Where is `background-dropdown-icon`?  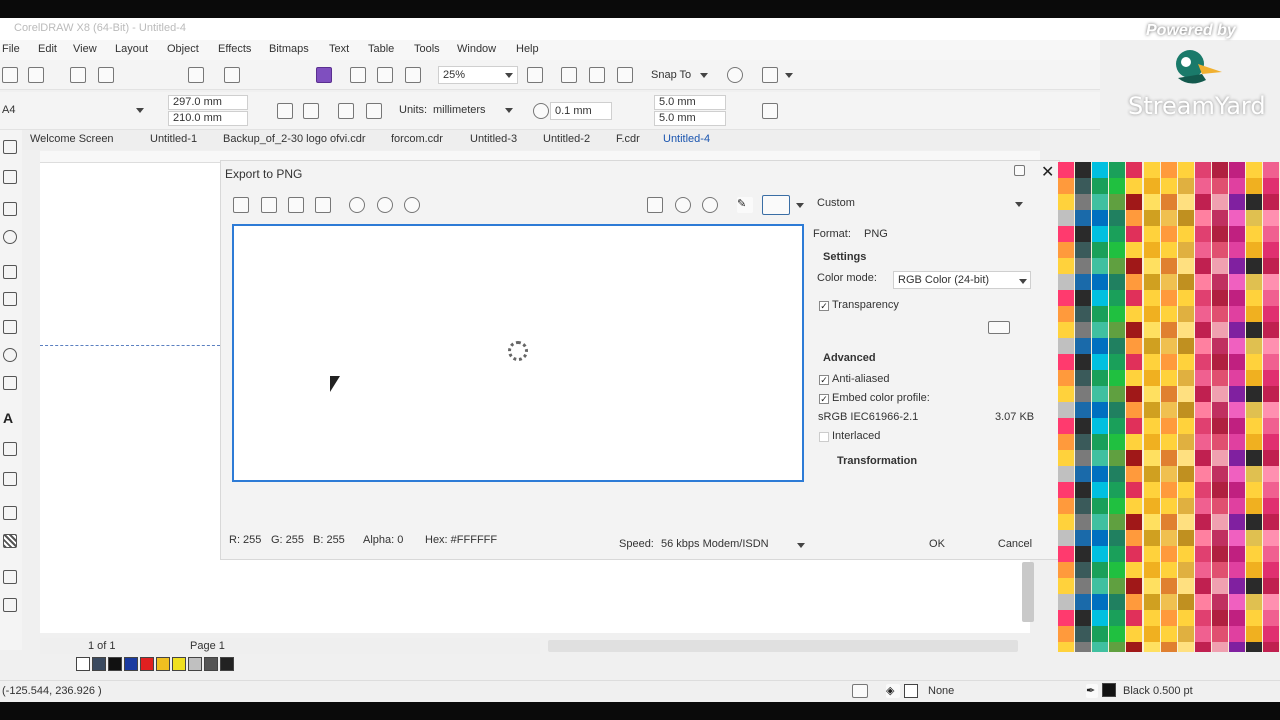
background-dropdown-icon is located at coordinates (800, 205).